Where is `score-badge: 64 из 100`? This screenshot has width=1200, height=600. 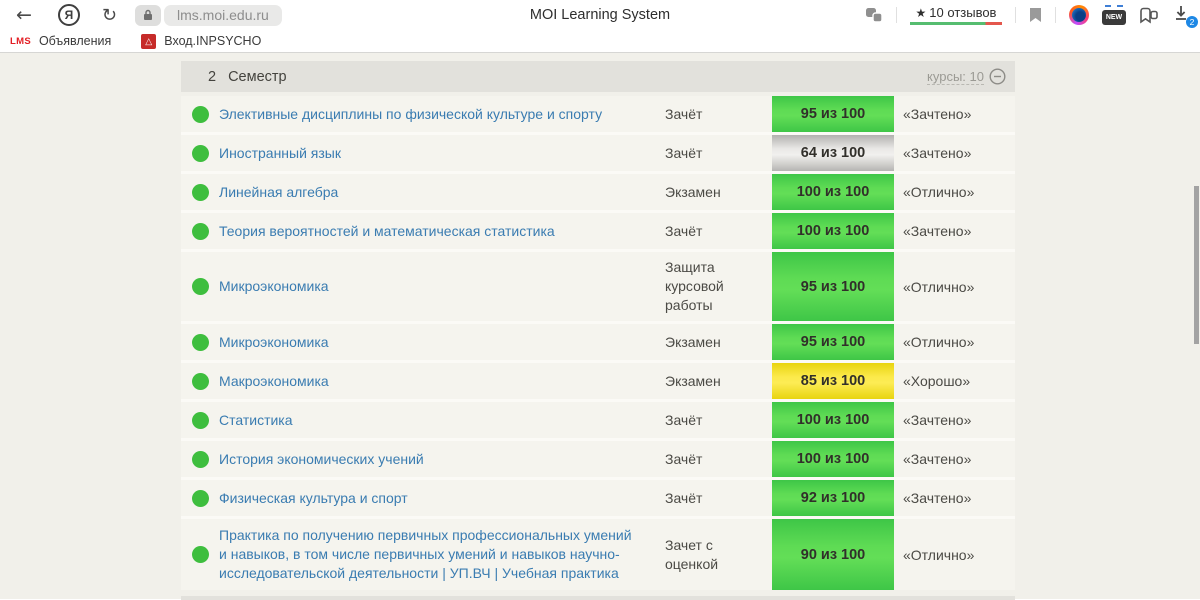
score-badge: 64 из 100 is located at coordinates (833, 153).